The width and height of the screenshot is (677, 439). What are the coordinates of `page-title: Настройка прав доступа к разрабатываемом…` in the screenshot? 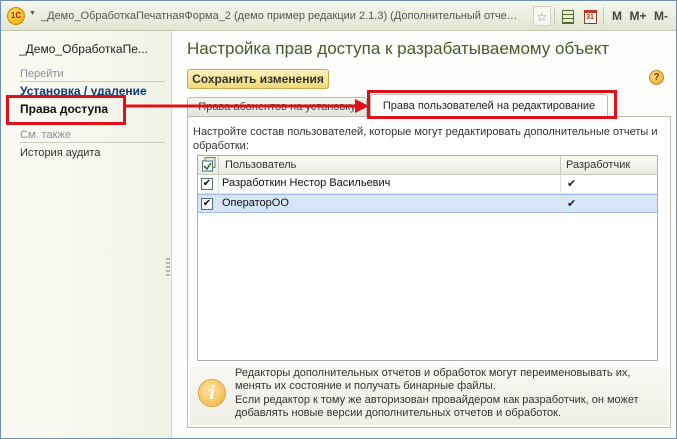 It's located at (398, 48).